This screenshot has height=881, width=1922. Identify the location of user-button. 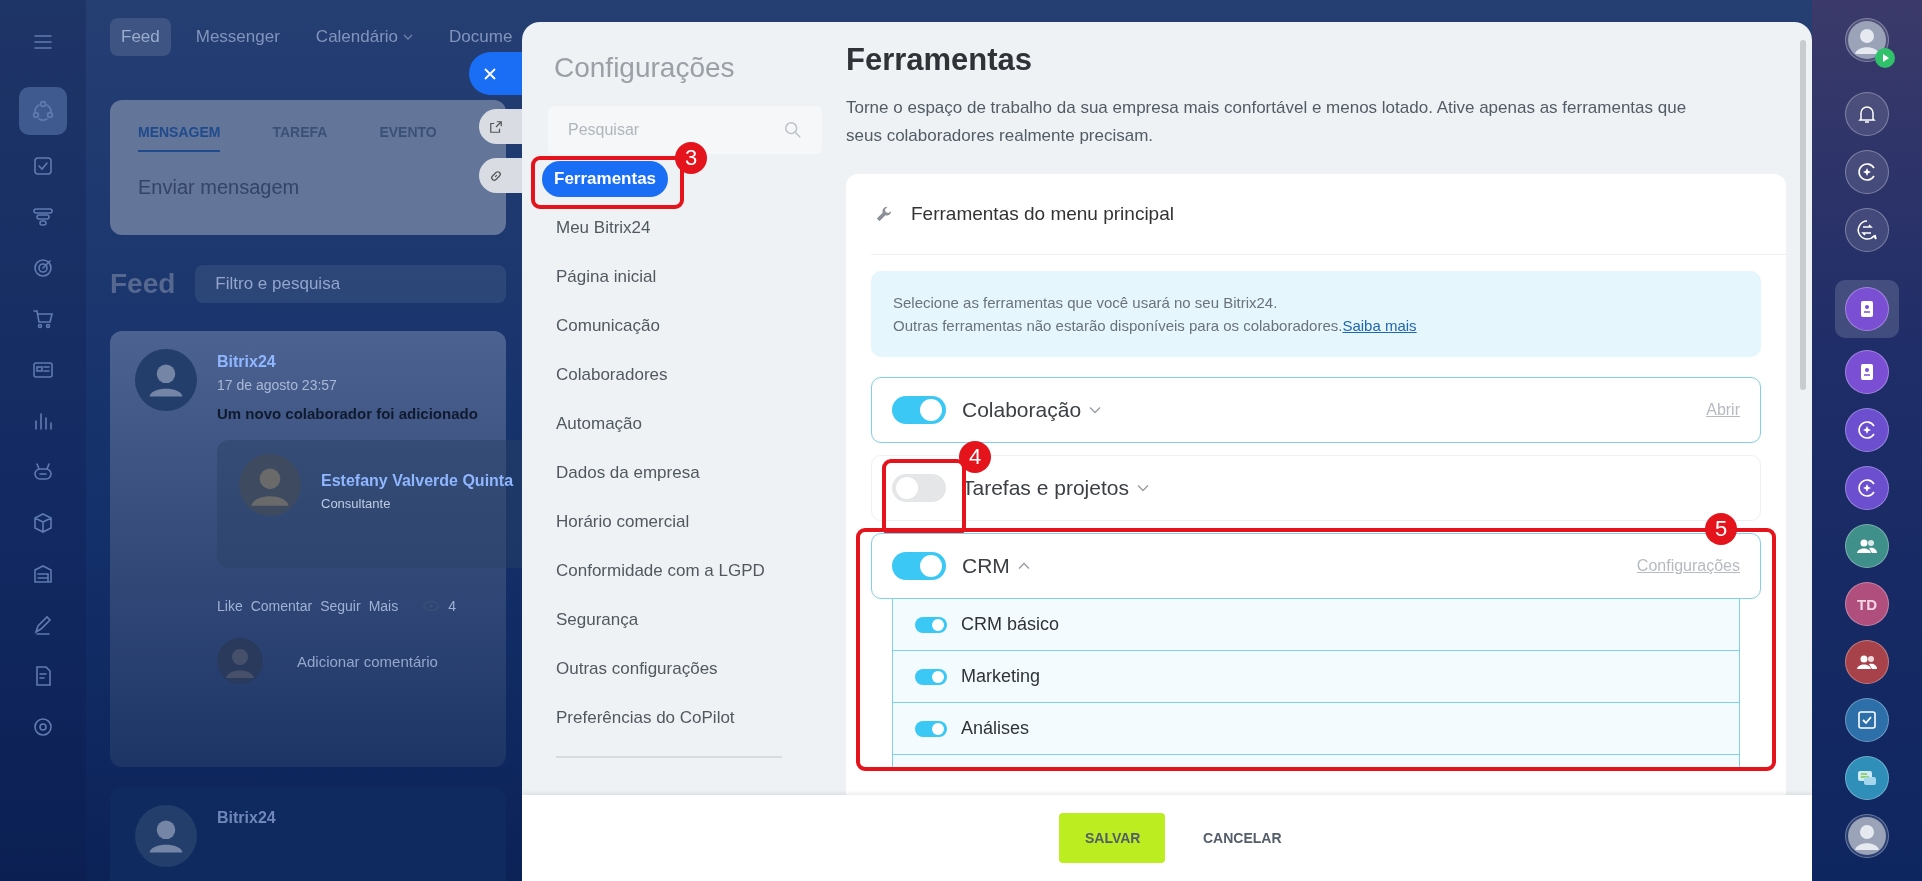
(1867, 836).